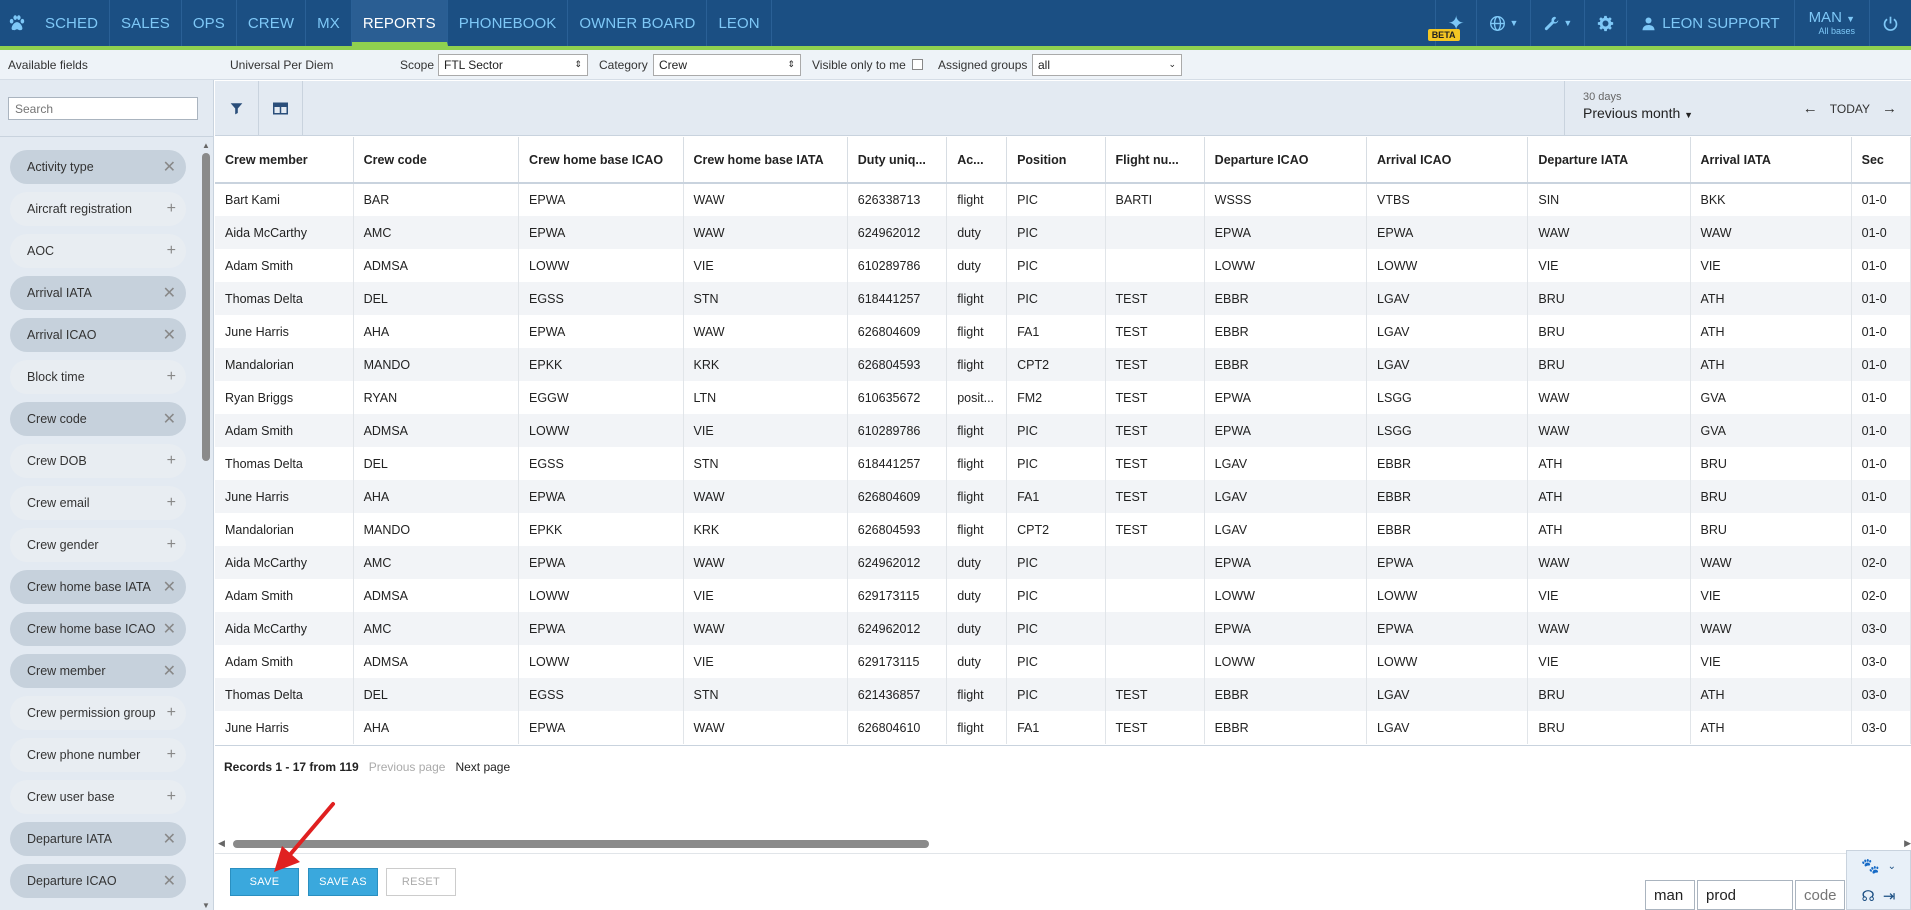  I want to click on arrow-left-icon: ←, so click(1810, 108).